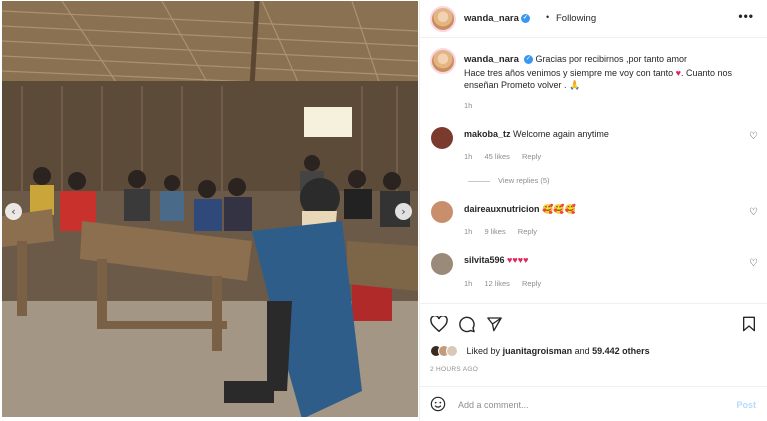 The height and width of the screenshot is (421, 767). I want to click on caption-timestamp: 1h, so click(468, 105).